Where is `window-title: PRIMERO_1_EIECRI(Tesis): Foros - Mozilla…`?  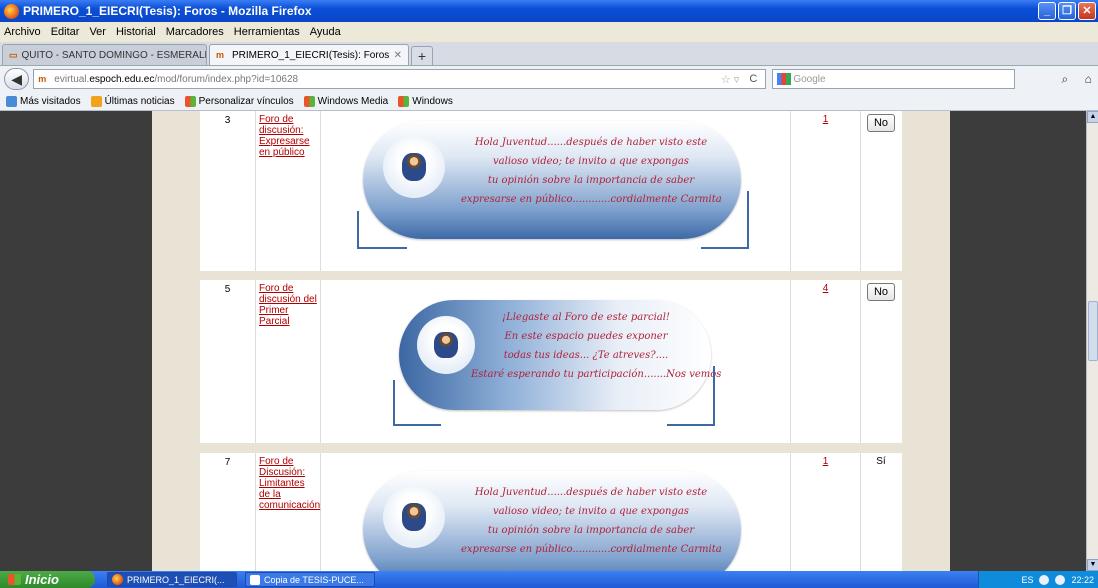
window-title: PRIMERO_1_EIECRI(Tesis): Foros - Mozilla… is located at coordinates (167, 11).